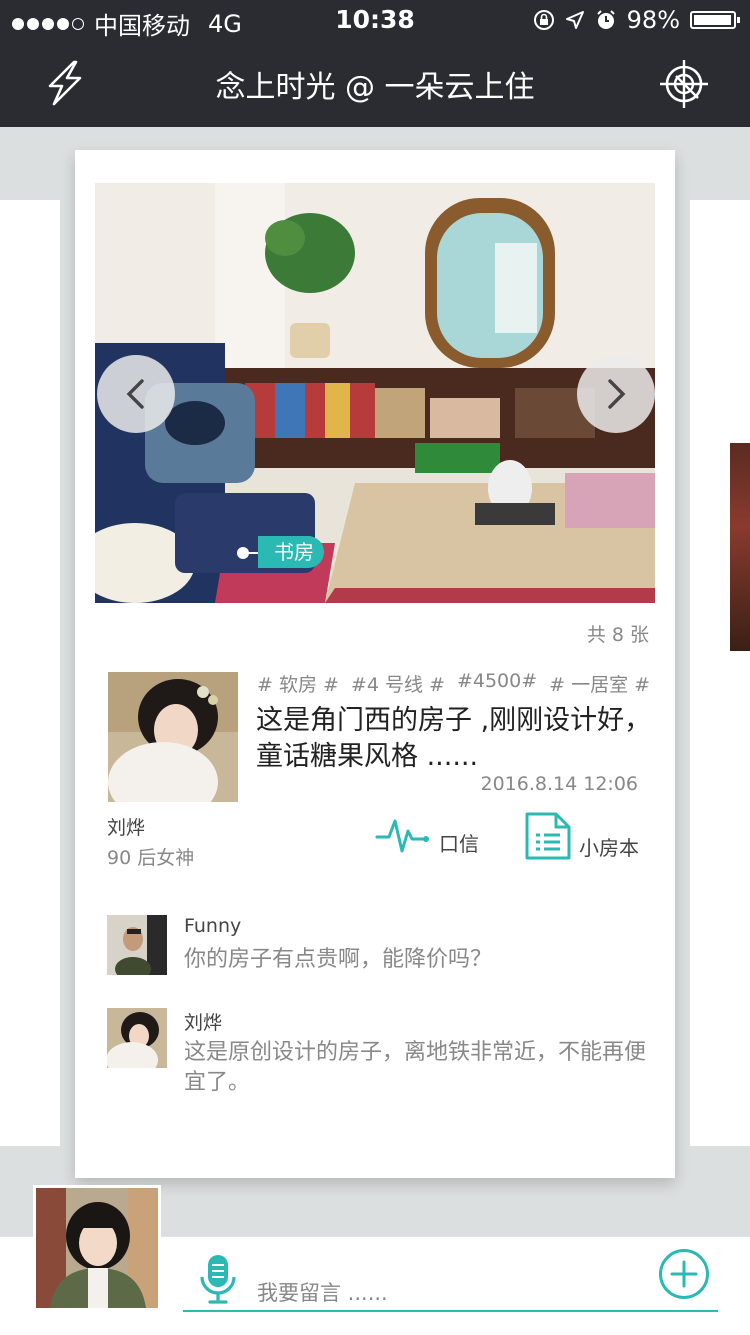  What do you see at coordinates (30, 673) in the screenshot?
I see `previous-card` at bounding box center [30, 673].